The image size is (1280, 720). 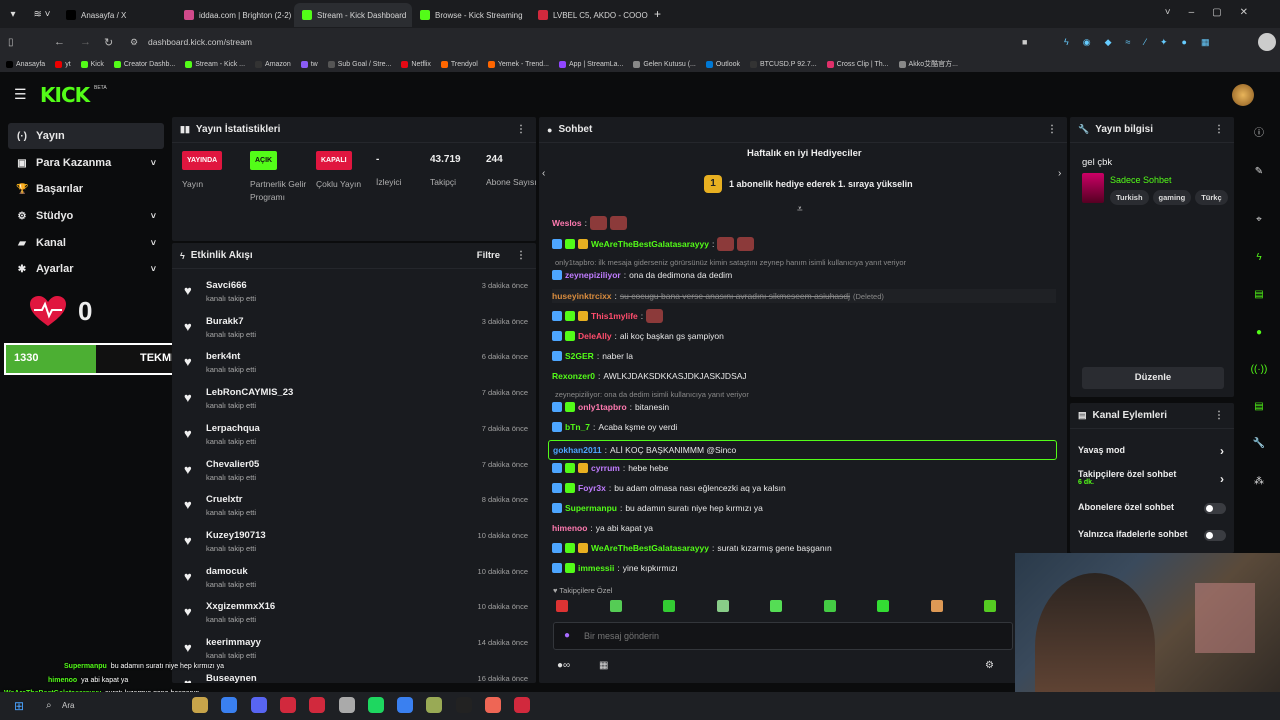 What do you see at coordinates (59, 42) in the screenshot?
I see `back-icon: ←` at bounding box center [59, 42].